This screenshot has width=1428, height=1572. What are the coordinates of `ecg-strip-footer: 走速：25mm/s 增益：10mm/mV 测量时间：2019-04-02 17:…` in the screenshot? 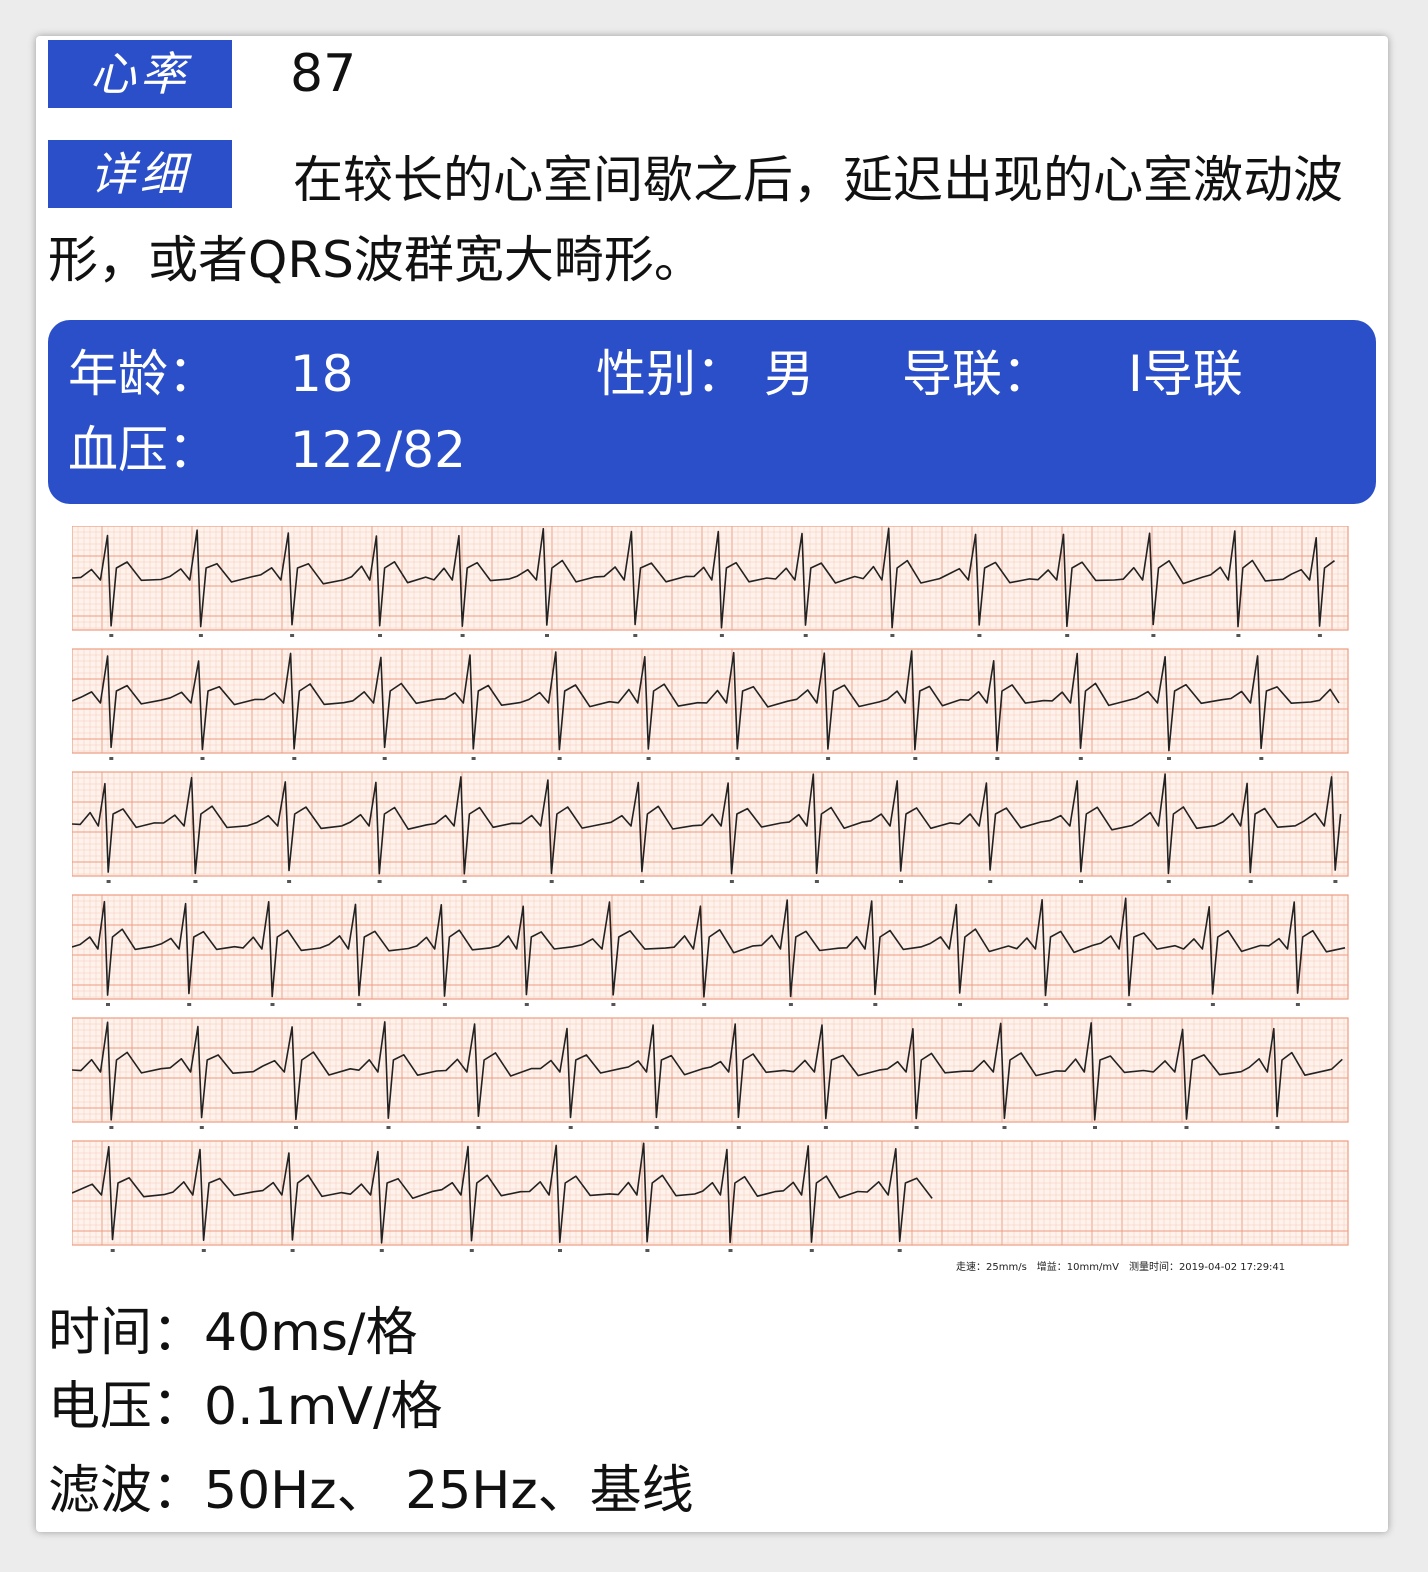 It's located at (1121, 1267).